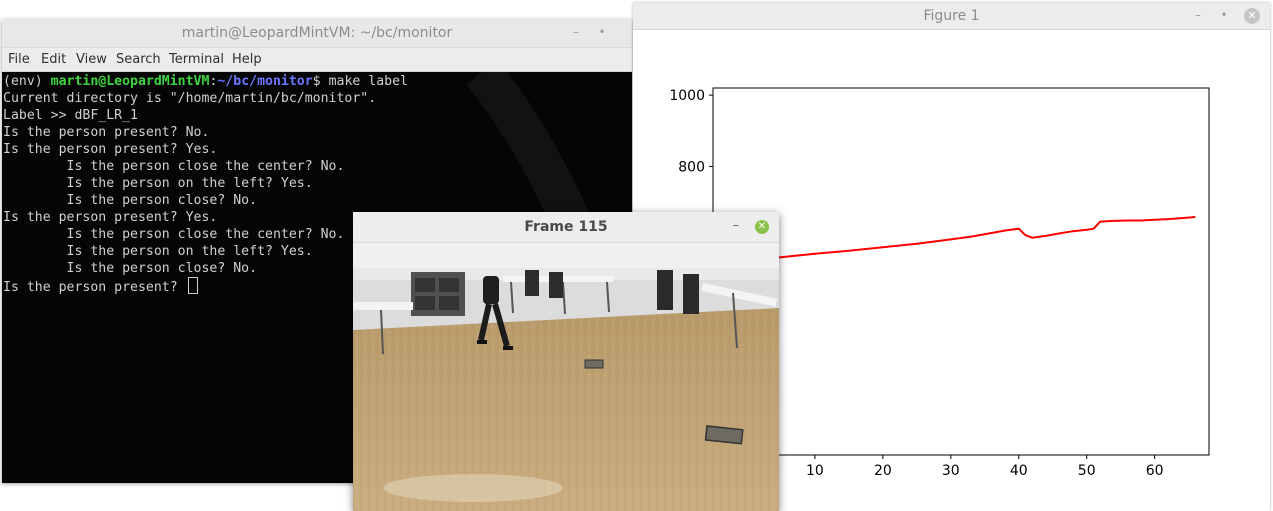 This screenshot has width=1273, height=511. What do you see at coordinates (602, 32) in the screenshot?
I see `maximize-icon: •` at bounding box center [602, 32].